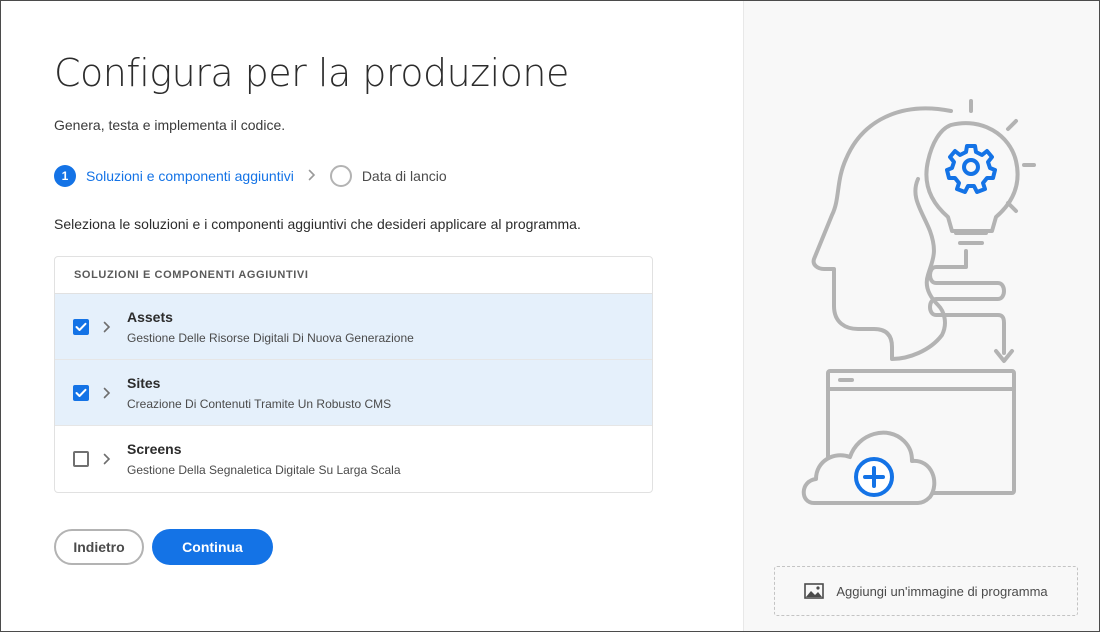 The height and width of the screenshot is (632, 1100). Describe the element at coordinates (170, 125) in the screenshot. I see `page-subtitle: Genera, testa e implementa il codice.` at that location.